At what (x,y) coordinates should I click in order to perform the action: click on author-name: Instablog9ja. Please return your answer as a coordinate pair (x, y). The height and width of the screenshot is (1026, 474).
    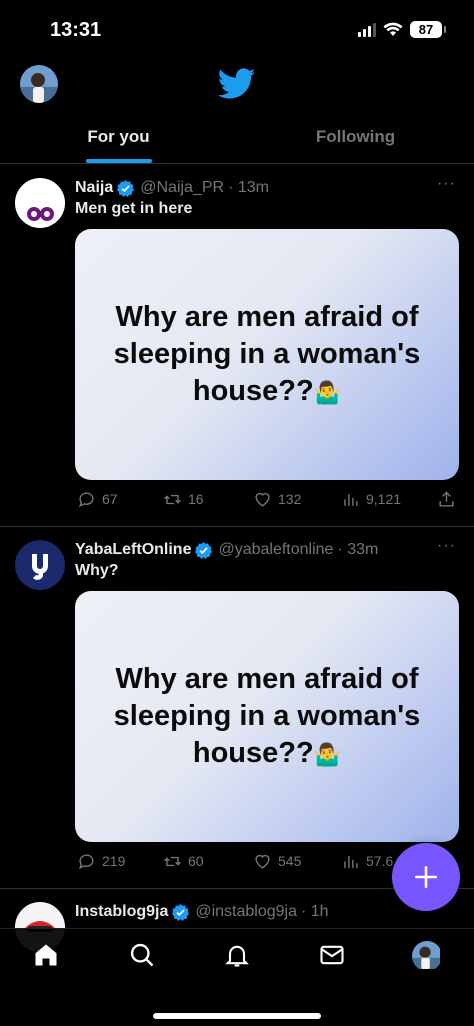
    Looking at the image, I should click on (121, 912).